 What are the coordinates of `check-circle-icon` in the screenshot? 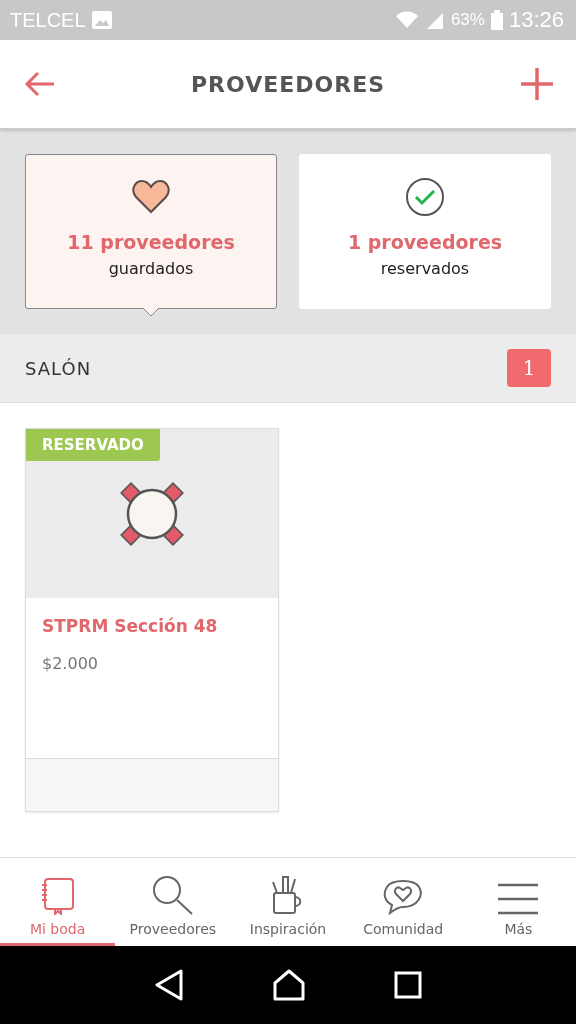 It's located at (425, 197).